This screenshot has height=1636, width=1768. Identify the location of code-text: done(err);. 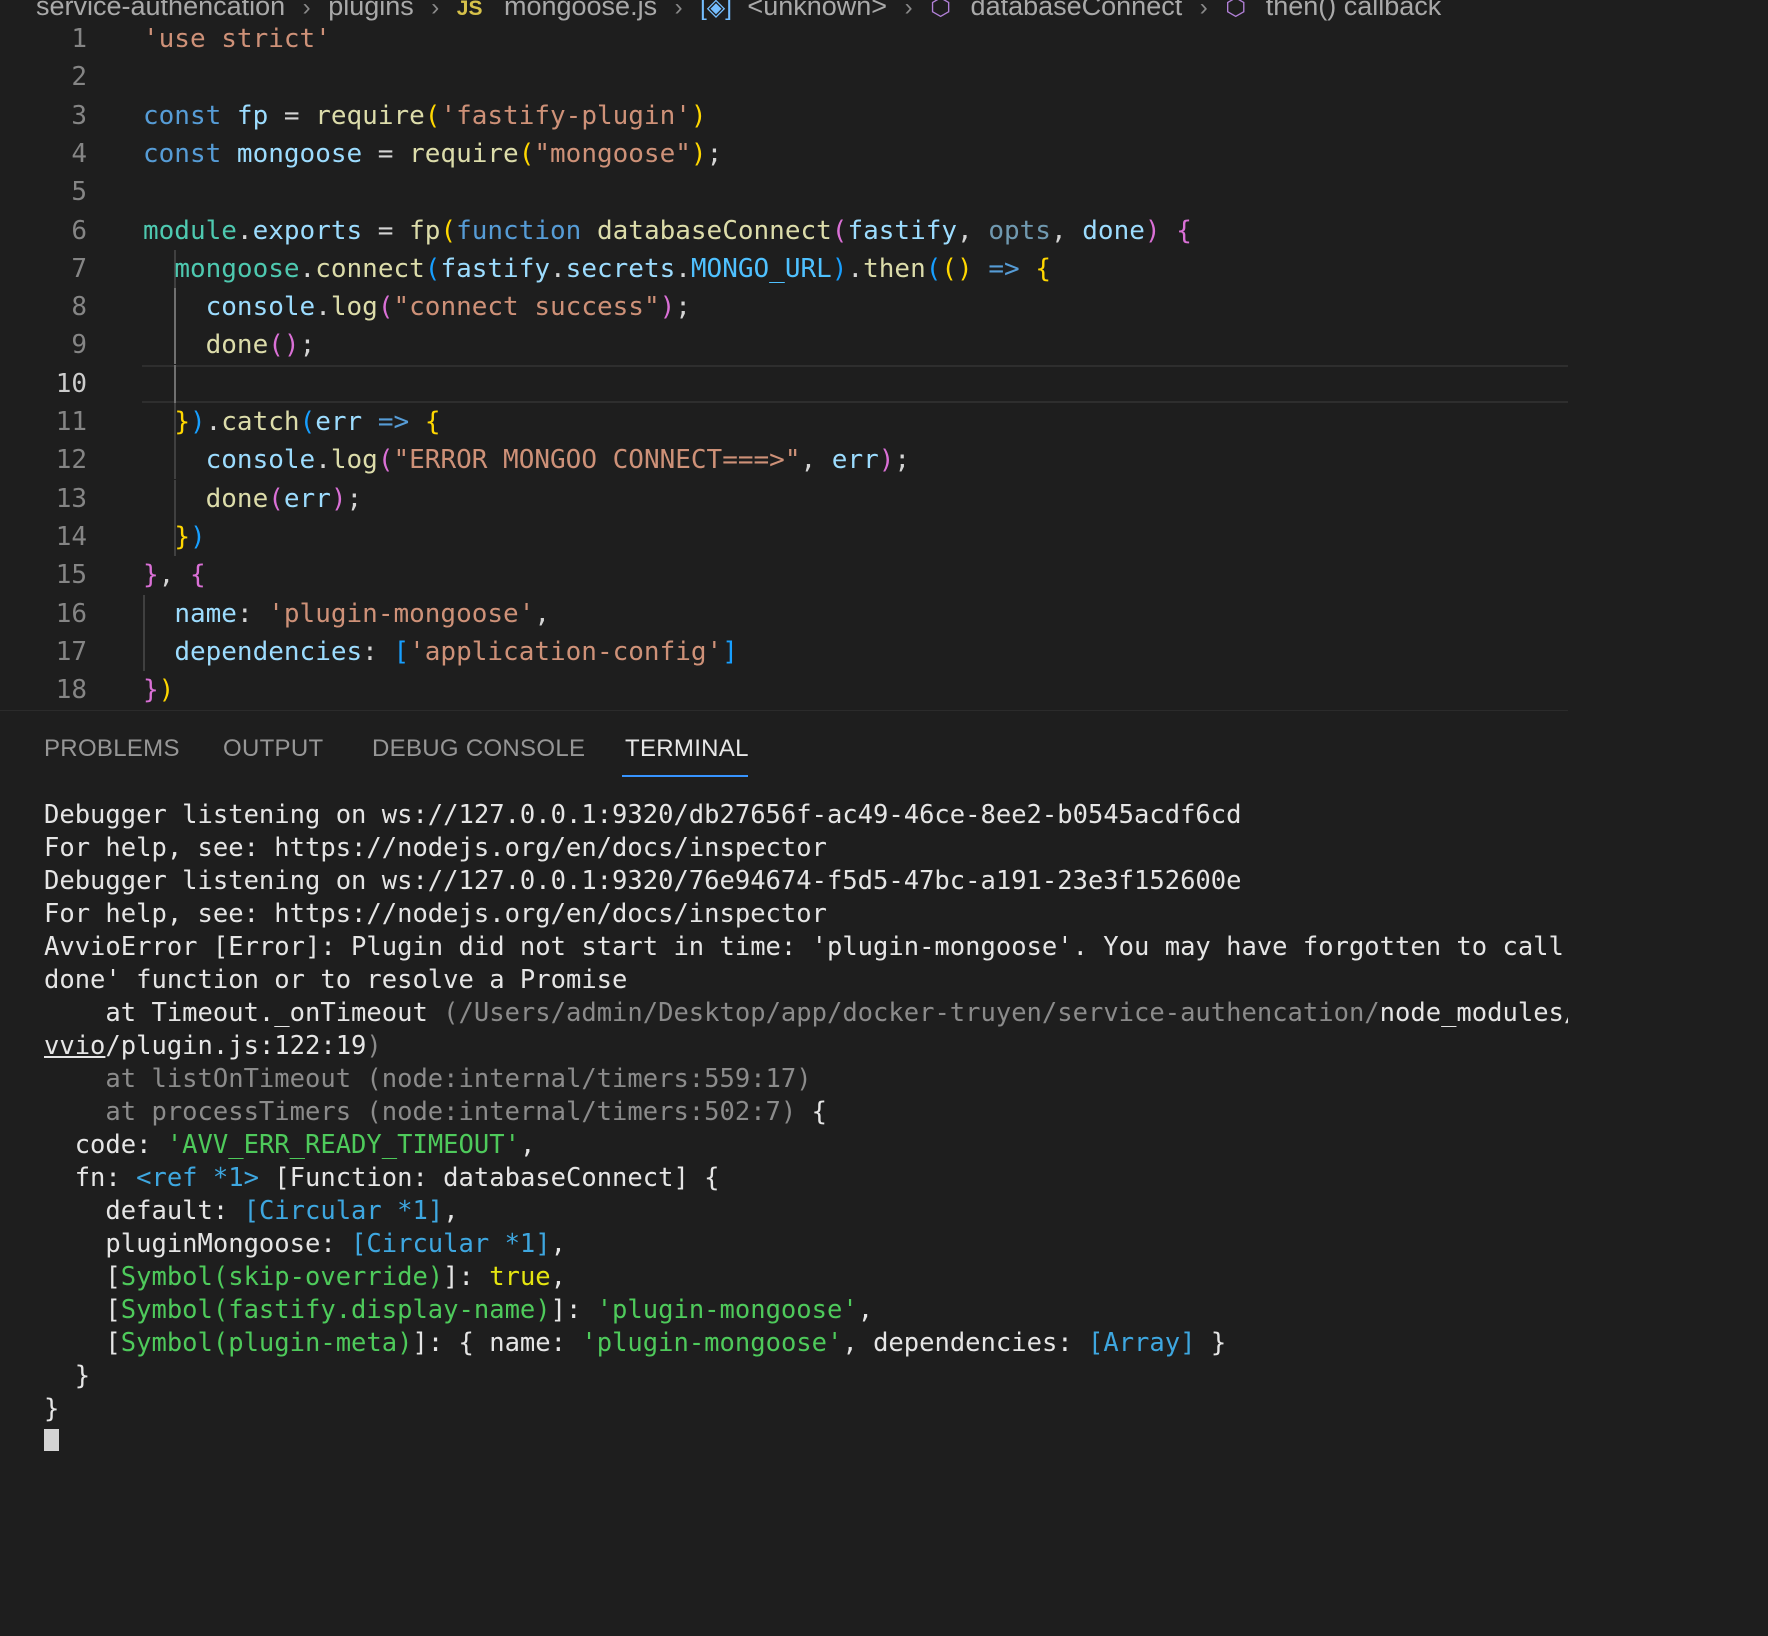
(253, 499).